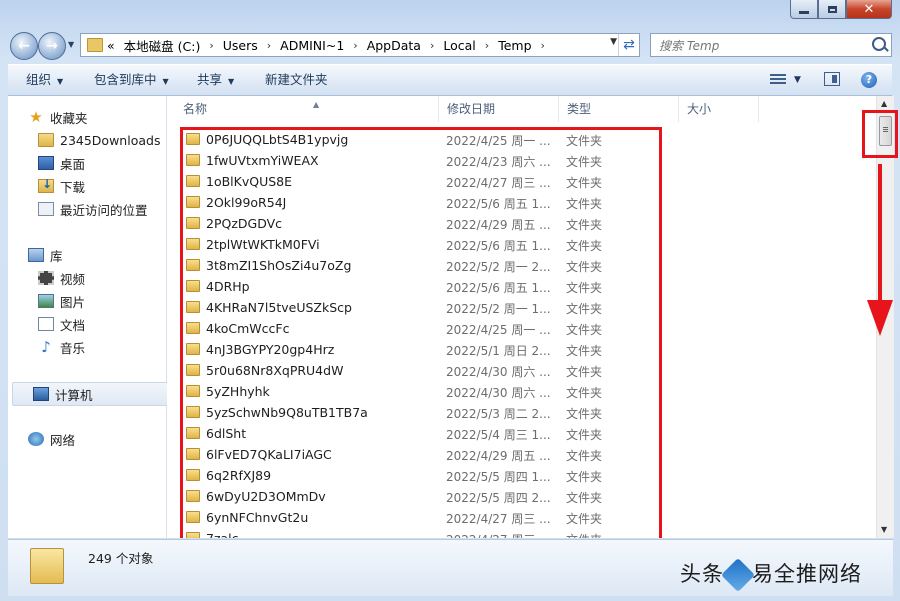 The width and height of the screenshot is (900, 601). I want to click on forward-button: →, so click(52, 46).